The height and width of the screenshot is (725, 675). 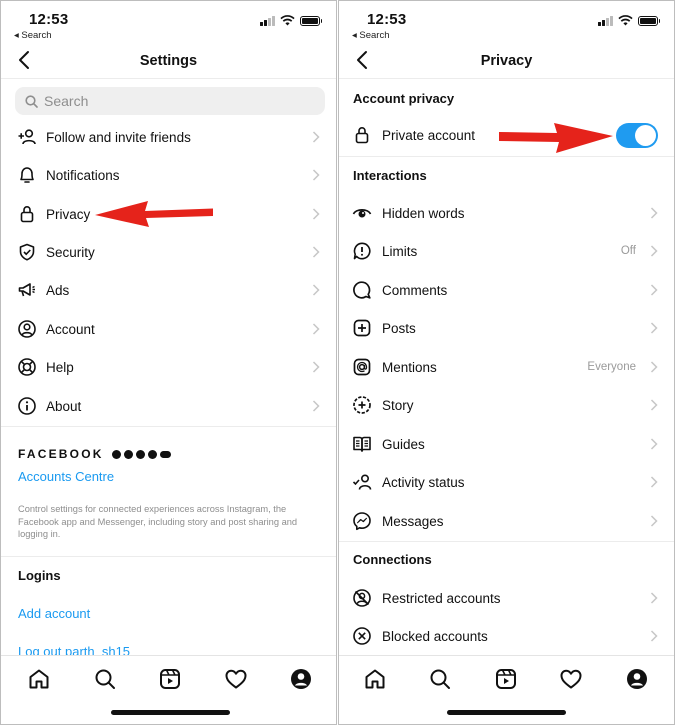 What do you see at coordinates (506, 598) in the screenshot?
I see `privacy-item-restricted-accounts: Restricted accounts` at bounding box center [506, 598].